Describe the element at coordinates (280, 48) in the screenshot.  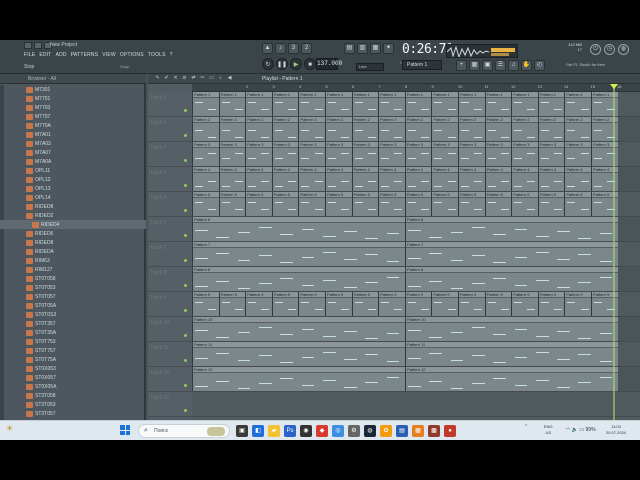
I see `metronome-icon: ♪` at that location.